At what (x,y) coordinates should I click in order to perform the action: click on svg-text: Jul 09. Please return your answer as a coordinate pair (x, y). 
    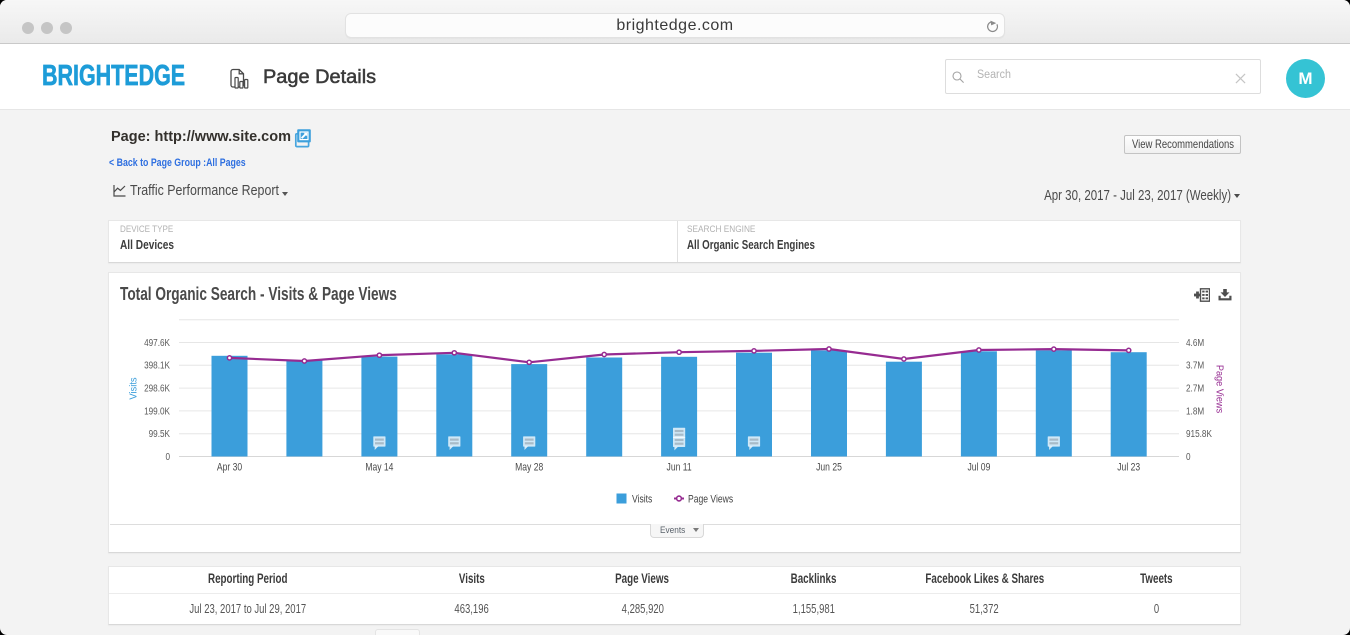
    Looking at the image, I should click on (978, 468).